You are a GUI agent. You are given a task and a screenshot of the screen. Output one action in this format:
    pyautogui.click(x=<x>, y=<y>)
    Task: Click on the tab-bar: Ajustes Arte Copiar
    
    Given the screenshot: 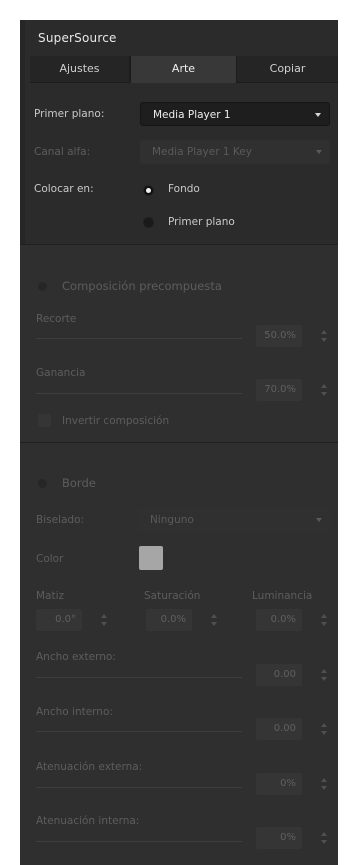 What is the action you would take?
    pyautogui.click(x=184, y=69)
    